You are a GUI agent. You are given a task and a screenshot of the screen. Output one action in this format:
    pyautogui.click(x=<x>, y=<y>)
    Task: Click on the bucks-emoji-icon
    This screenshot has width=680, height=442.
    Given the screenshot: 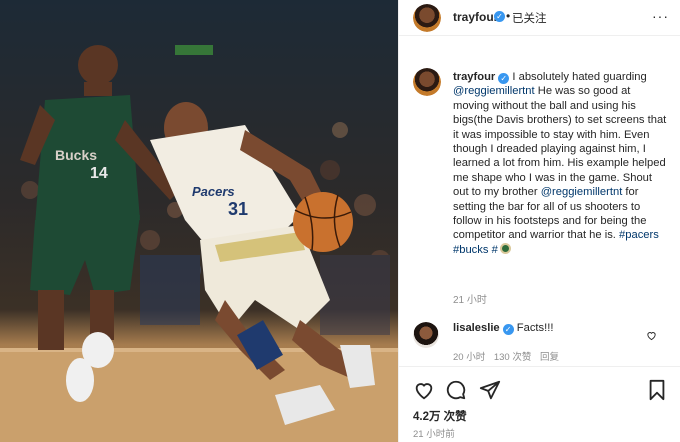 What is the action you would take?
    pyautogui.click(x=505, y=248)
    